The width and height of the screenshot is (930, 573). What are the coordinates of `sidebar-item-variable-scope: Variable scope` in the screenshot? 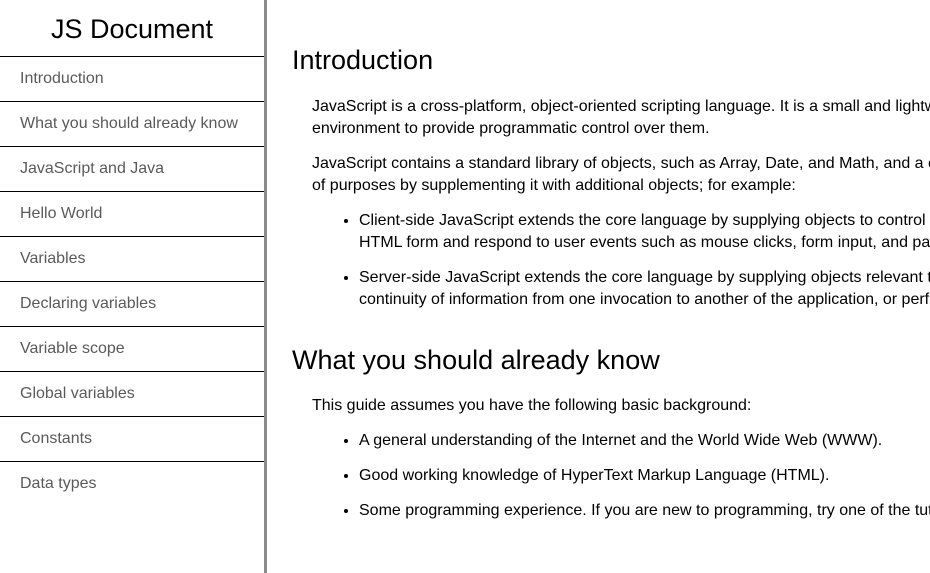 It's located at (132, 349).